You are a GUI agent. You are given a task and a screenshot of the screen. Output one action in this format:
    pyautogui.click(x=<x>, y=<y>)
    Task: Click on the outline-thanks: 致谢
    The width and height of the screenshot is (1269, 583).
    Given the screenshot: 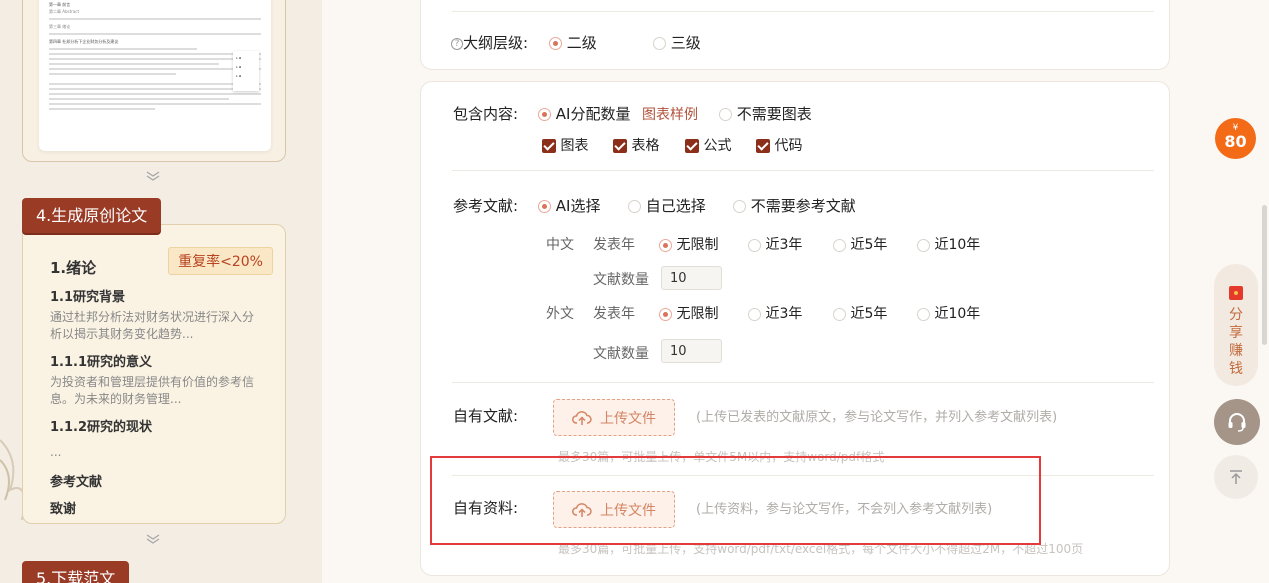 What is the action you would take?
    pyautogui.click(x=63, y=509)
    